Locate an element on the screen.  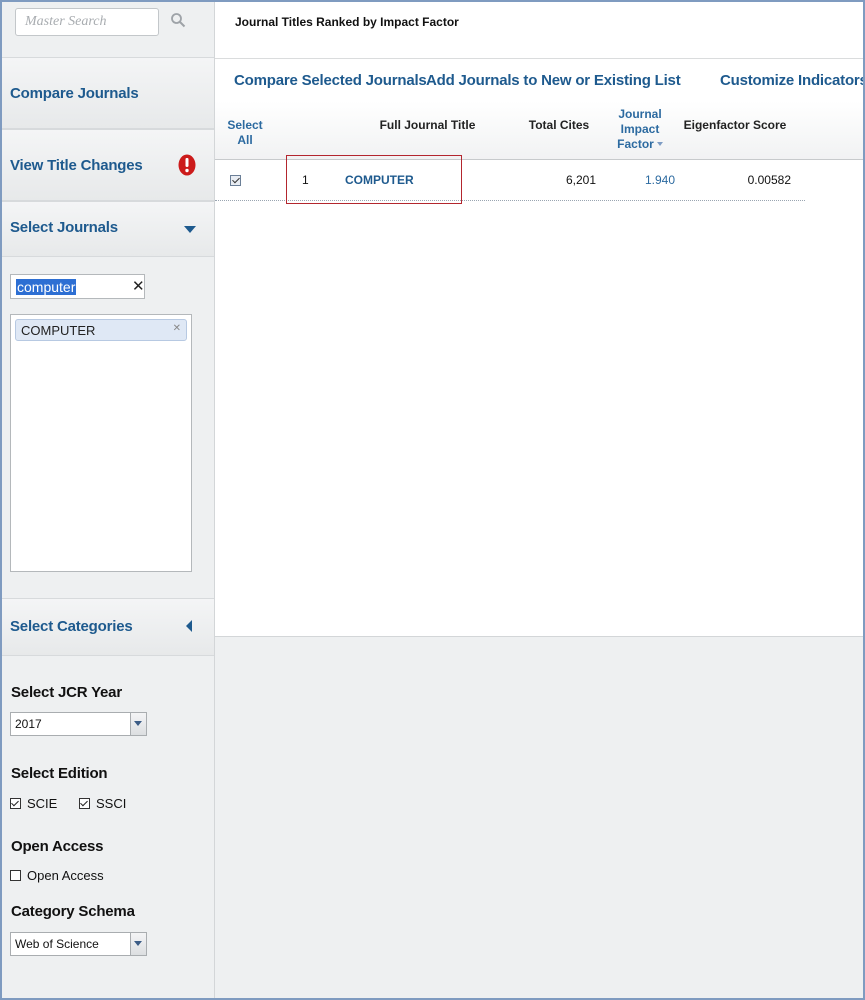
jif-line1: Journal is located at coordinates (640, 114).